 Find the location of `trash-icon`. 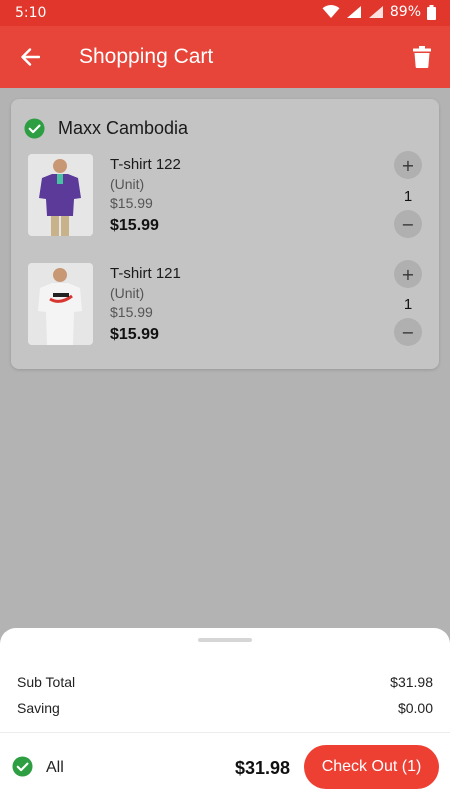

trash-icon is located at coordinates (422, 57).